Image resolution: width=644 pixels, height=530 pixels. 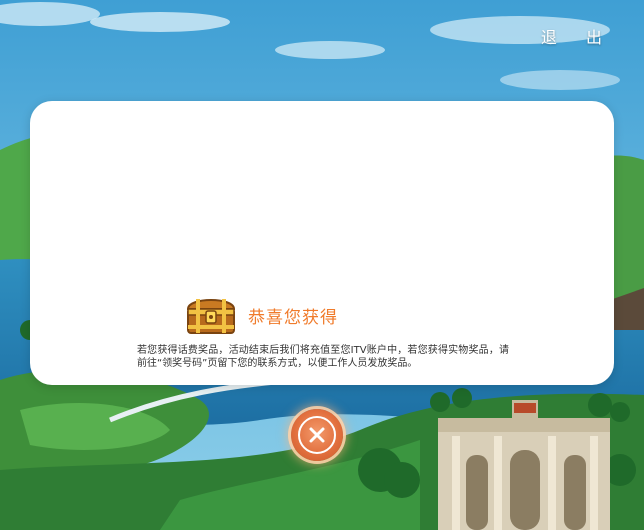 I want to click on close-button, so click(x=317, y=435).